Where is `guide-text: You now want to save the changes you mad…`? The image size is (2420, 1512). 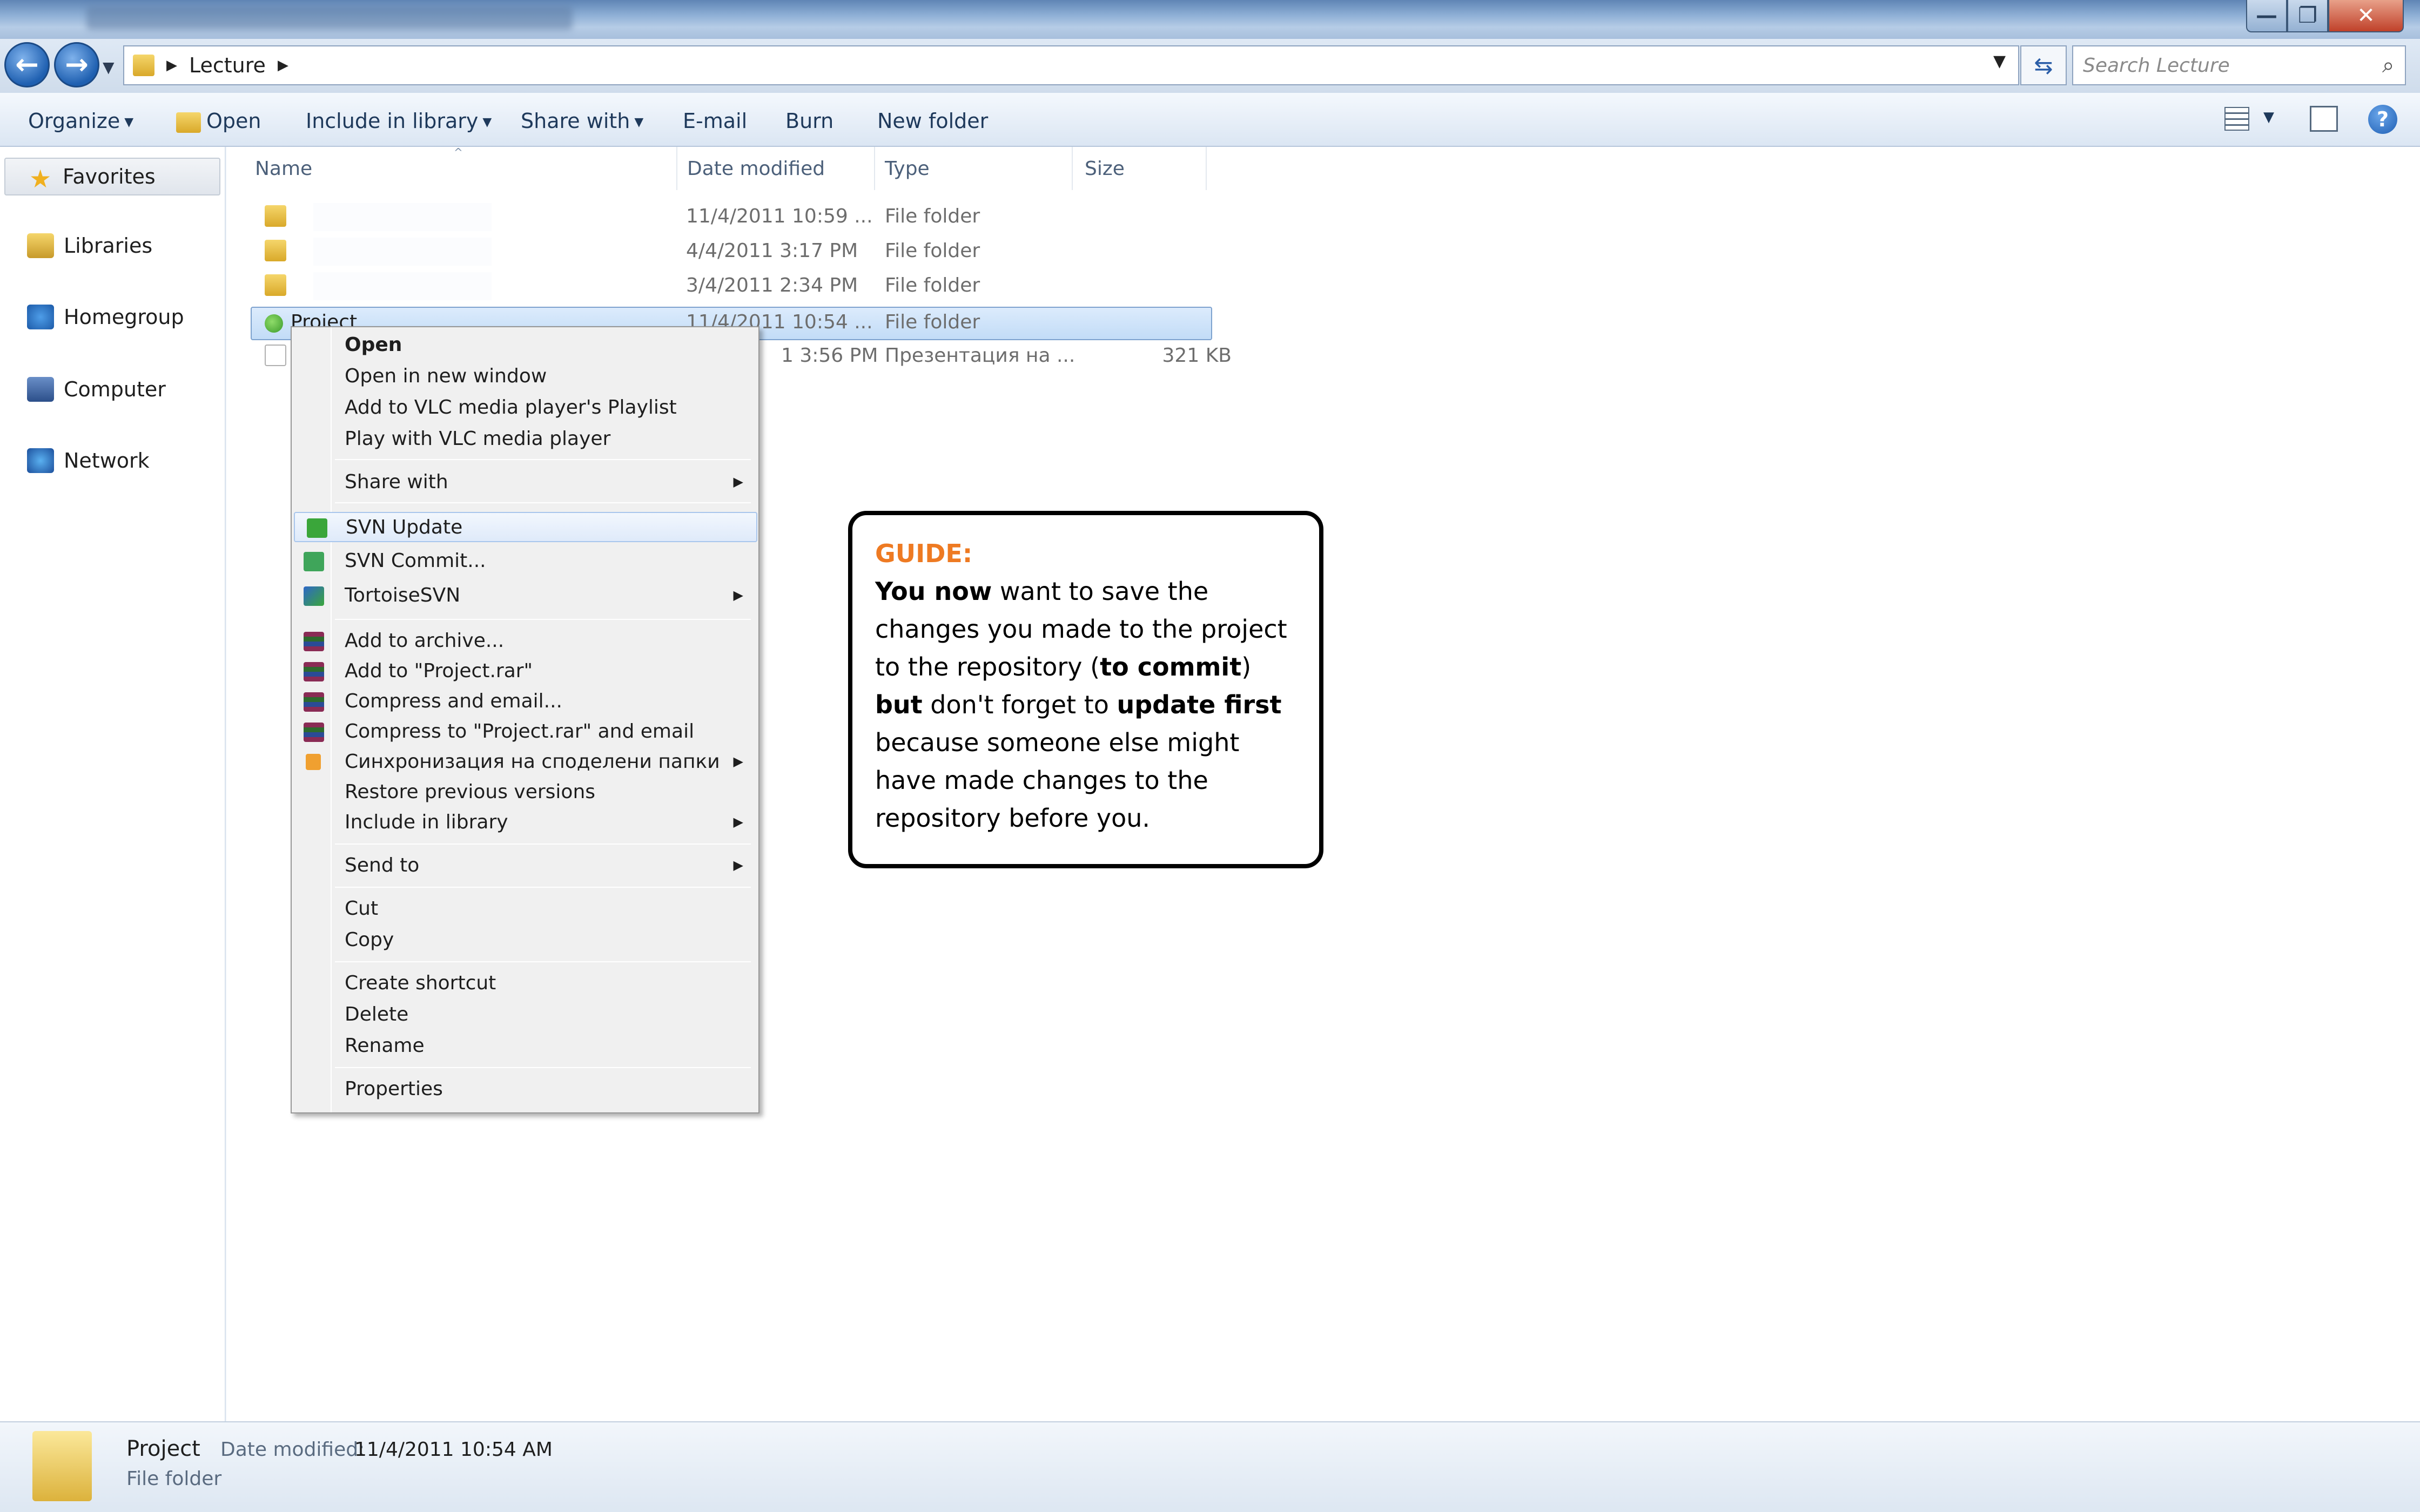
guide-text: You now want to save the changes you mad… is located at coordinates (1081, 705).